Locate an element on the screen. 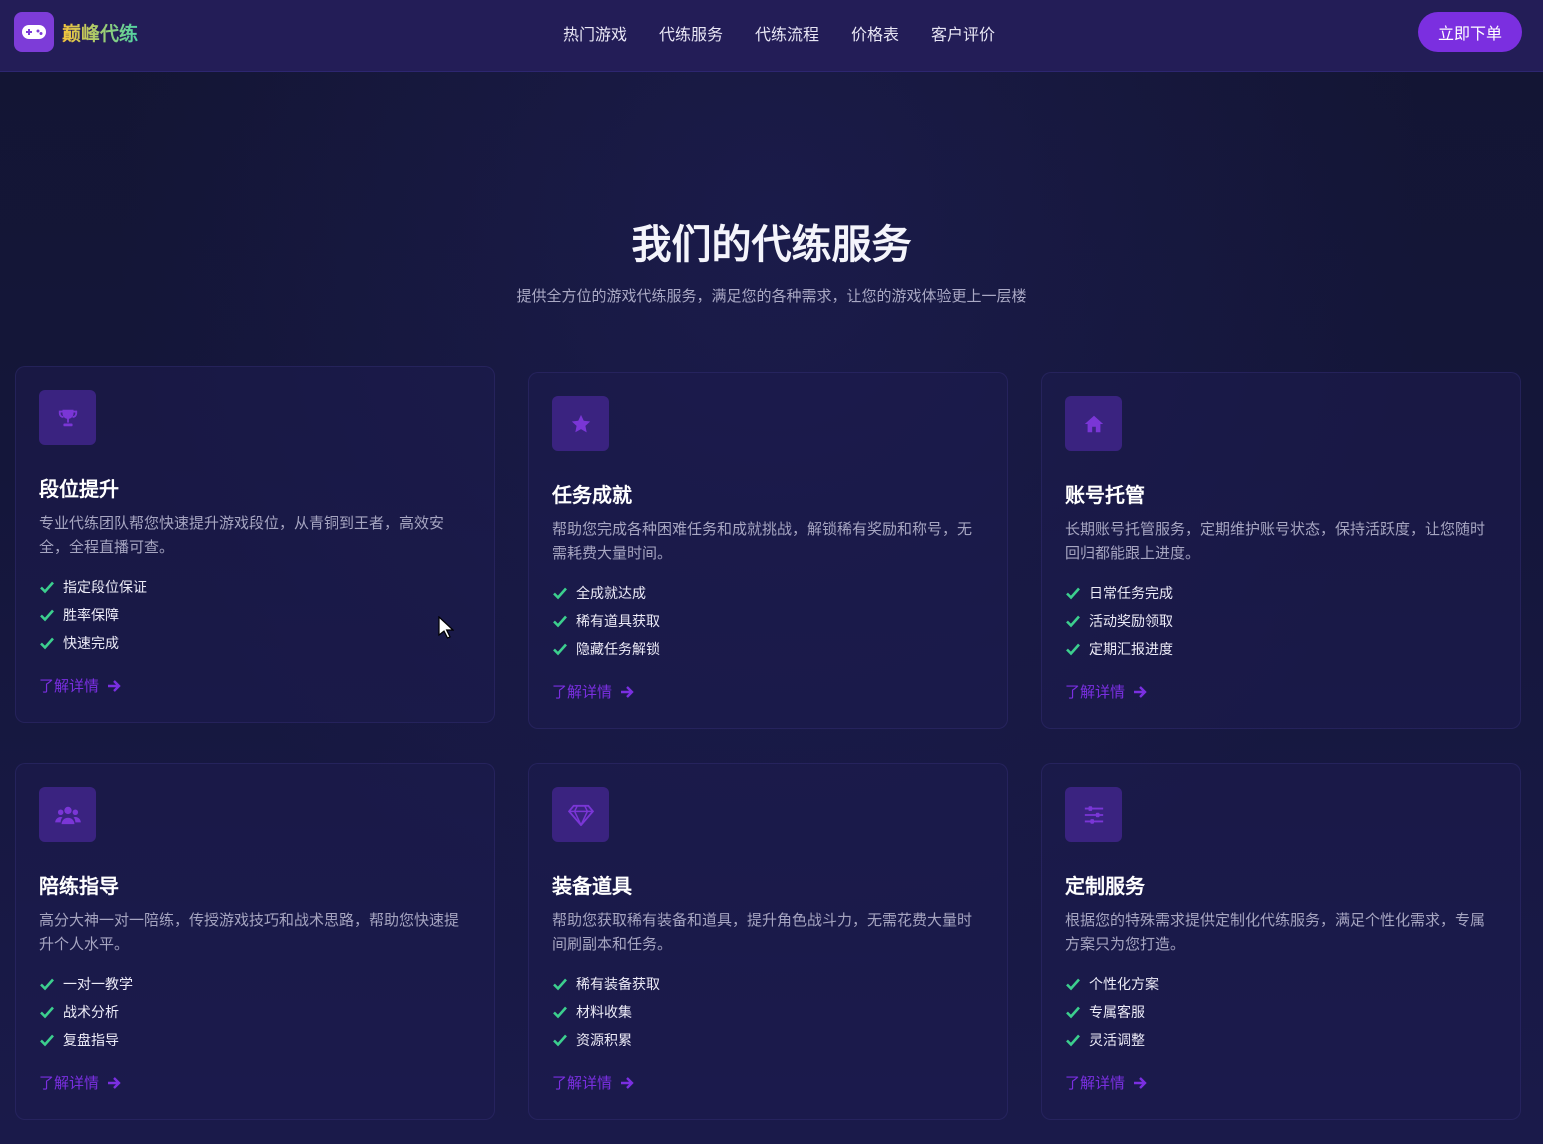  feature-list: 全成就达成 稀有道具获取 隐藏任务解锁 is located at coordinates (606, 621).